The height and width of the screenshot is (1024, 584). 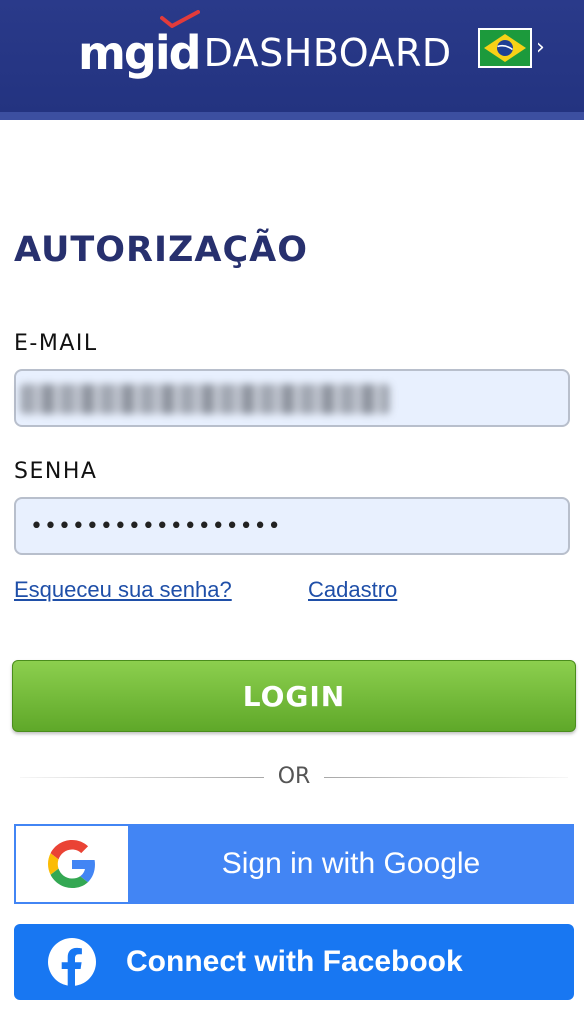 I want to click on logo-product: DASHBOARD, so click(x=327, y=53).